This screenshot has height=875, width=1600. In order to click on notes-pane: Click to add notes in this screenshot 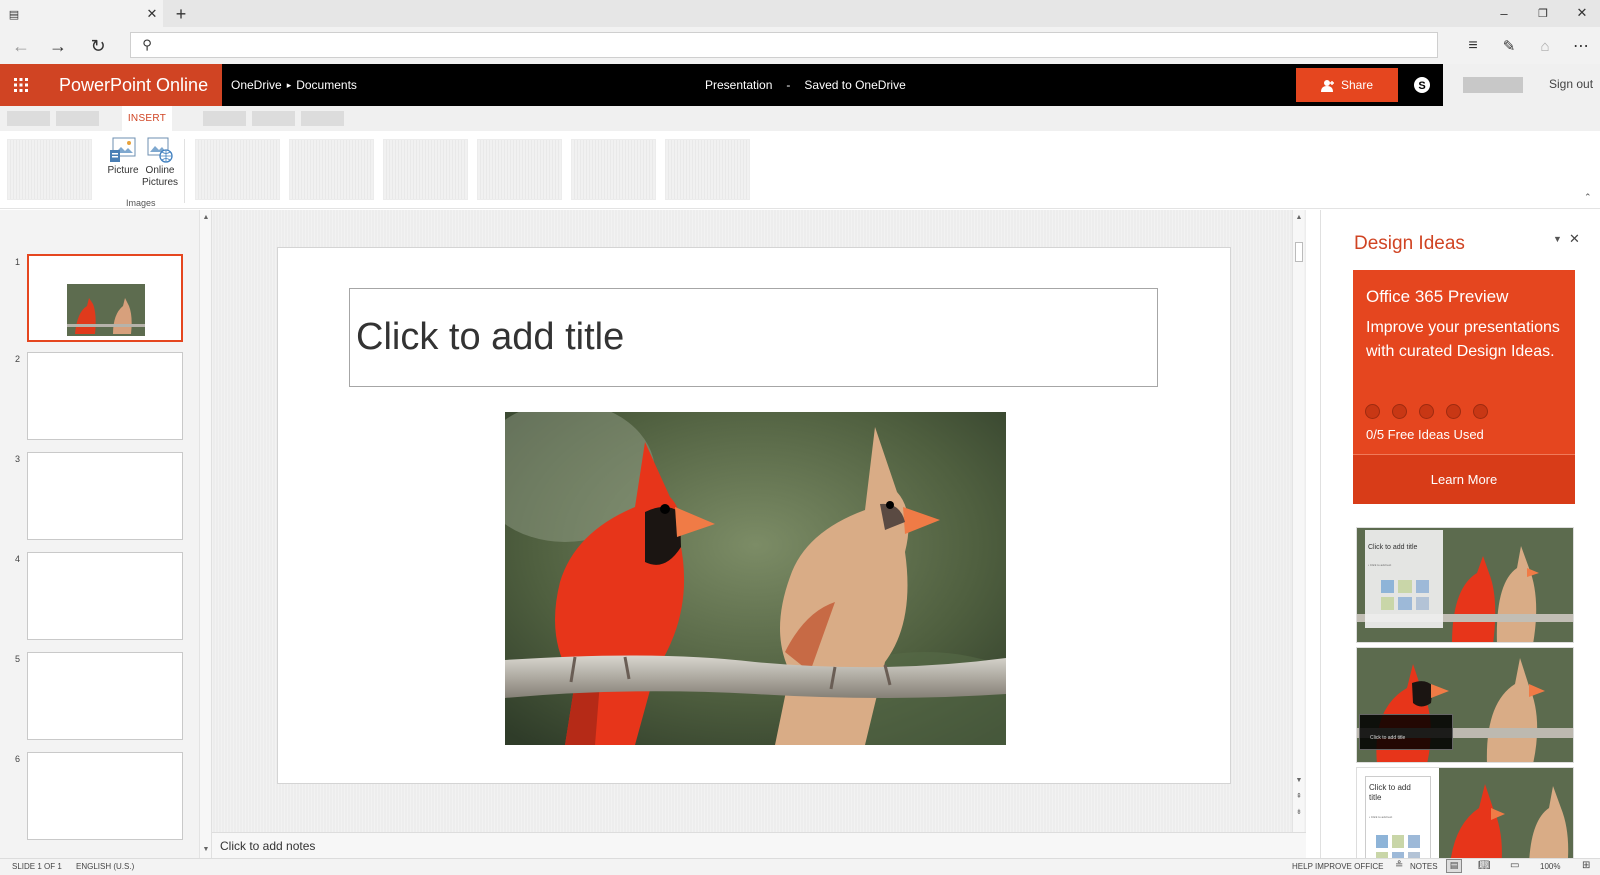, I will do `click(759, 845)`.